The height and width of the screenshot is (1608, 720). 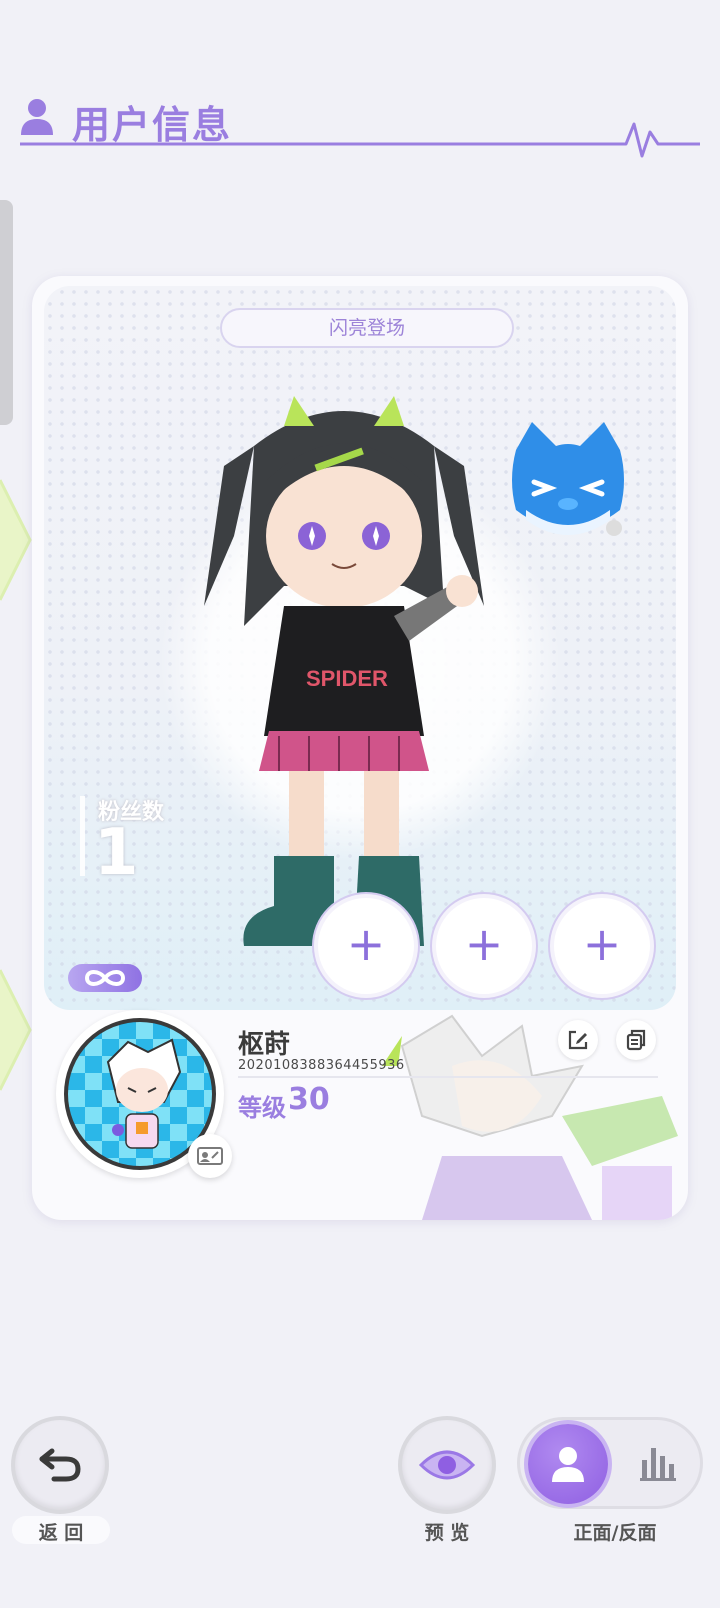 I want to click on front-back-label: 正面/反面, so click(x=615, y=1533).